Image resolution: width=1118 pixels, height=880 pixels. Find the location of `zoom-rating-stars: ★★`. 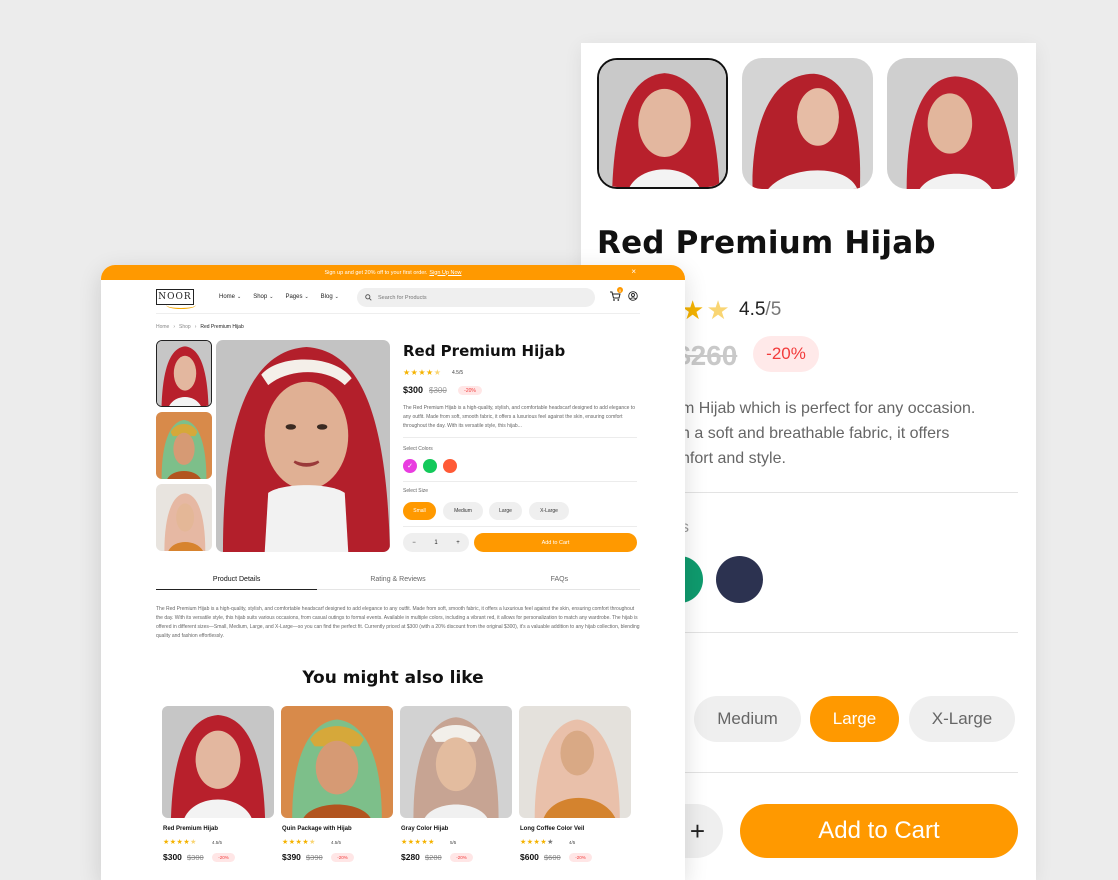

zoom-rating-stars: ★★ is located at coordinates (706, 310).